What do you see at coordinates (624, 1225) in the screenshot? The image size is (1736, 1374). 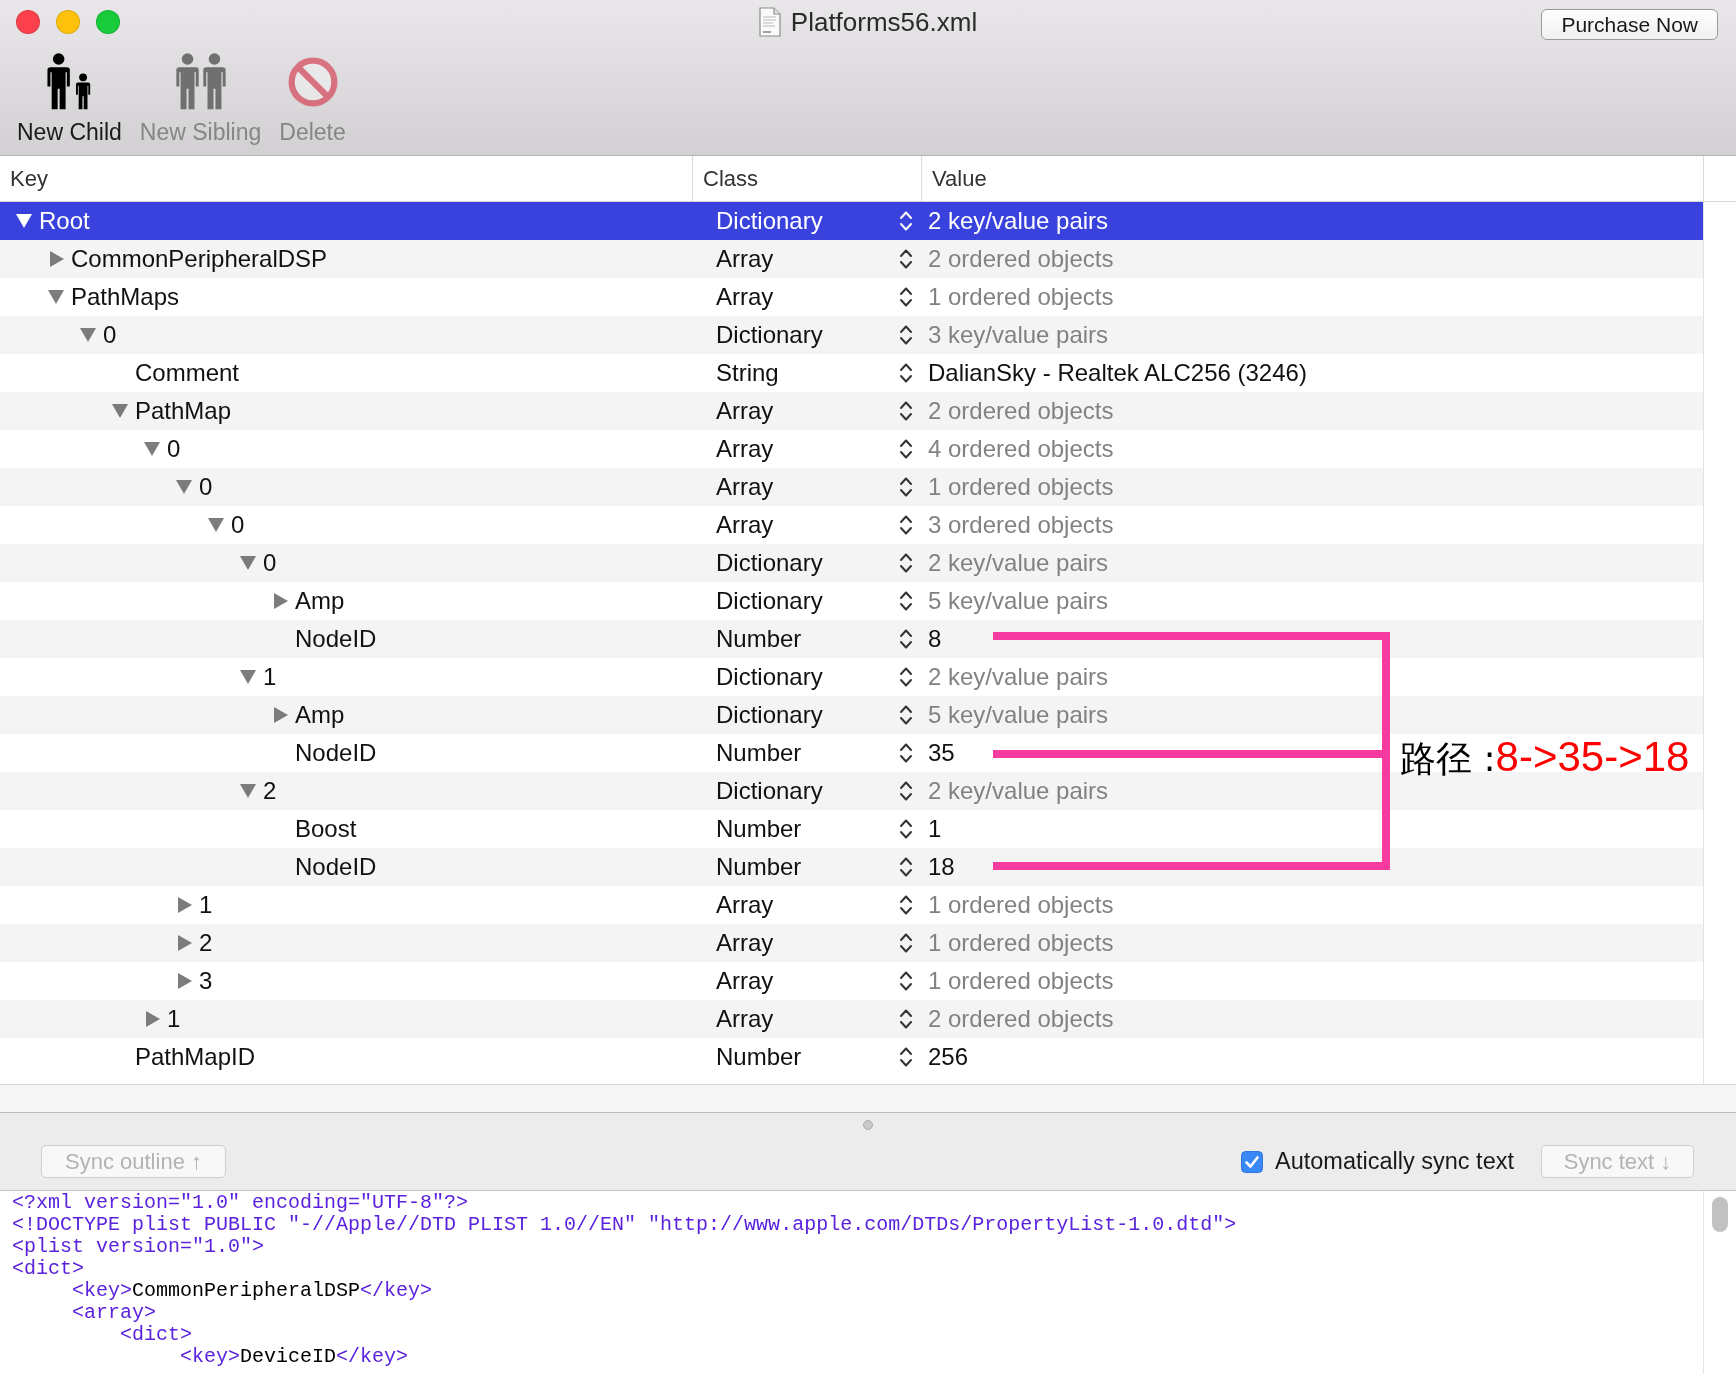 I see `code-line: <!DOCTYPE plist PUBLIC "-//Apple//DTD PLIST 1.0//EN" "http://www.apple.com/DTDs/PropertyList-1.0.dtd">` at bounding box center [624, 1225].